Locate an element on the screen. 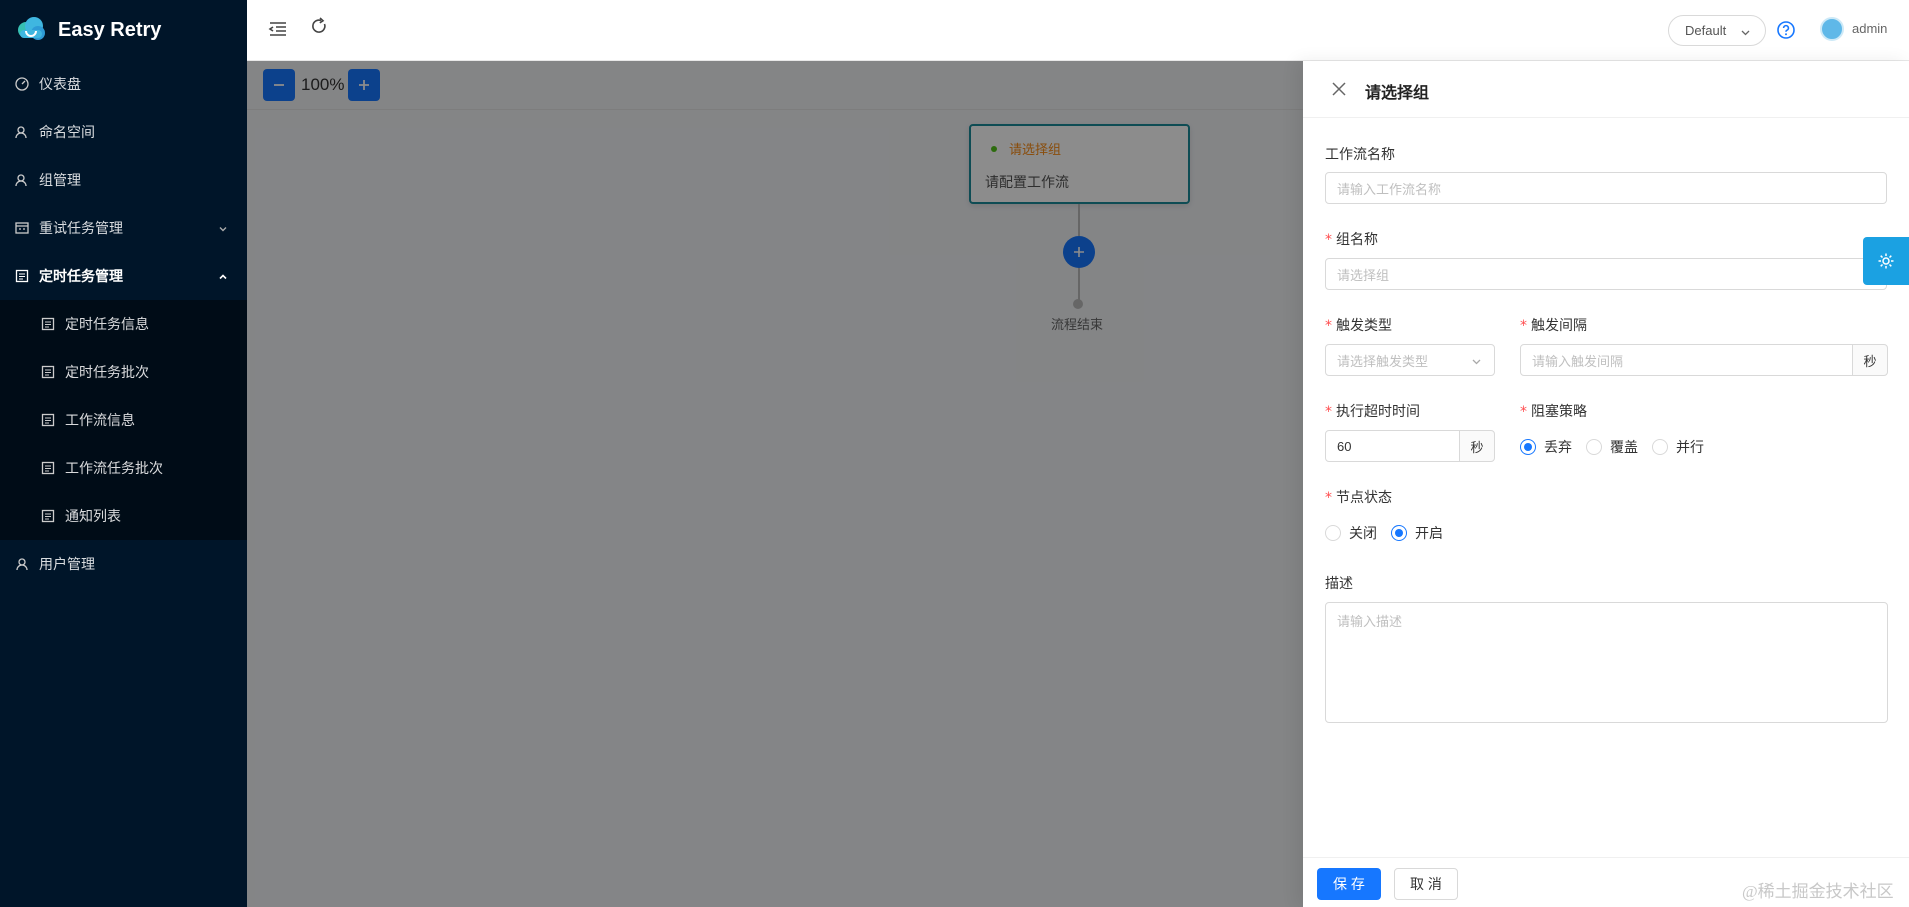 The width and height of the screenshot is (1909, 907). timeout-input: 60 is located at coordinates (1392, 446).